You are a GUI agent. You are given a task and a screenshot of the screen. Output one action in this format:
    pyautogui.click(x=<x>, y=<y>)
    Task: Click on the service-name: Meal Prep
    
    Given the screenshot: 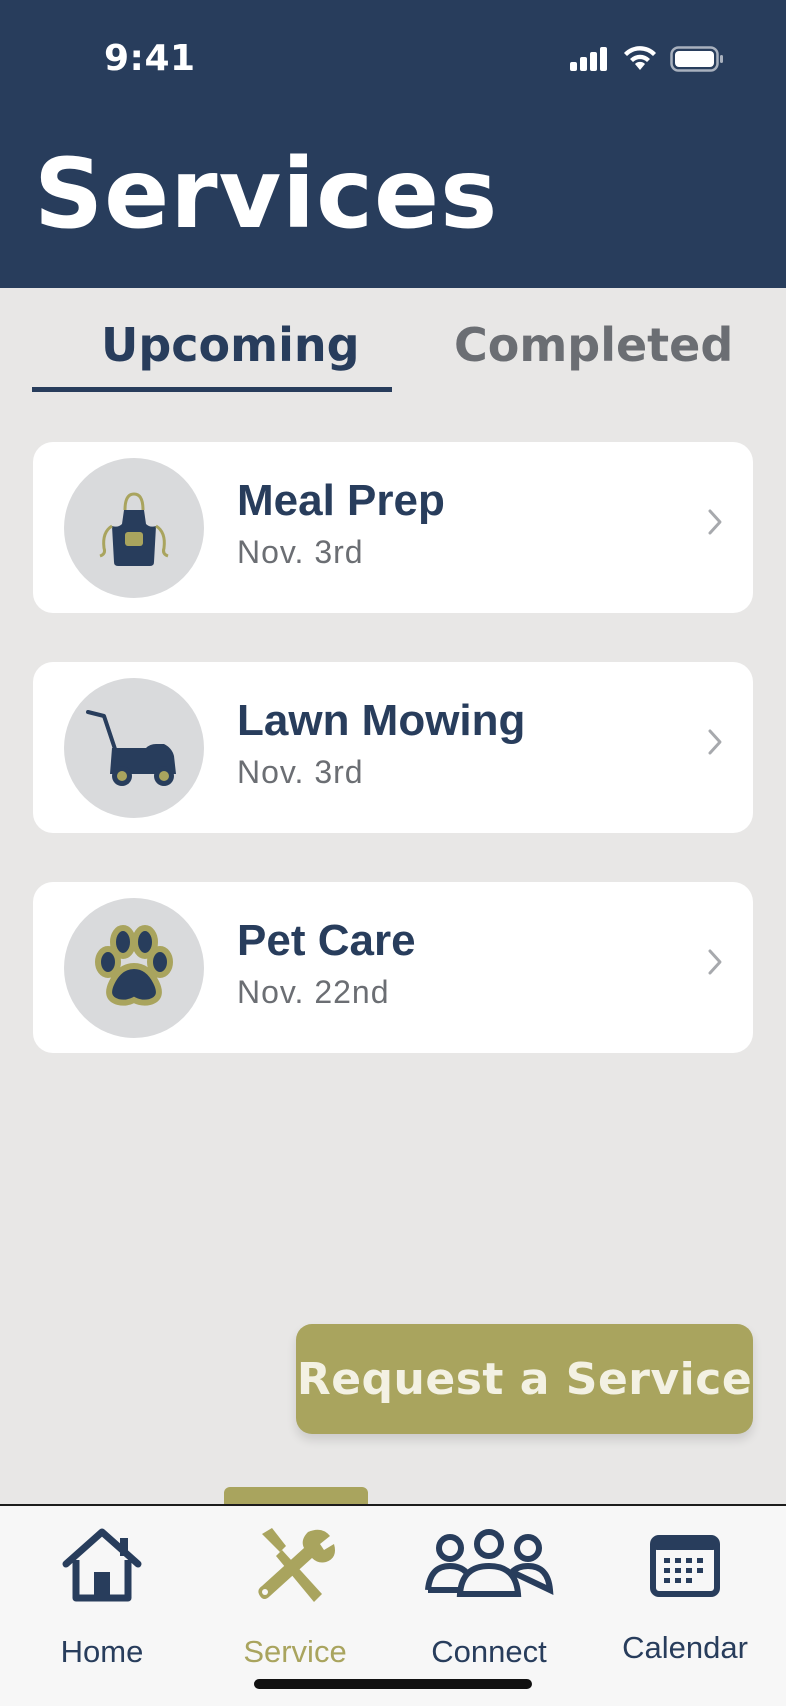 What is the action you would take?
    pyautogui.click(x=341, y=500)
    